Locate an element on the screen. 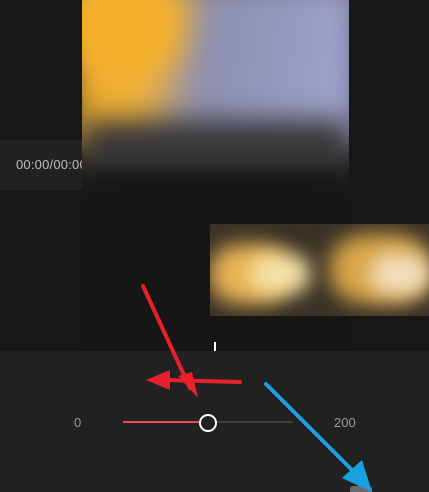 The width and height of the screenshot is (429, 492). slider-thumb is located at coordinates (208, 423).